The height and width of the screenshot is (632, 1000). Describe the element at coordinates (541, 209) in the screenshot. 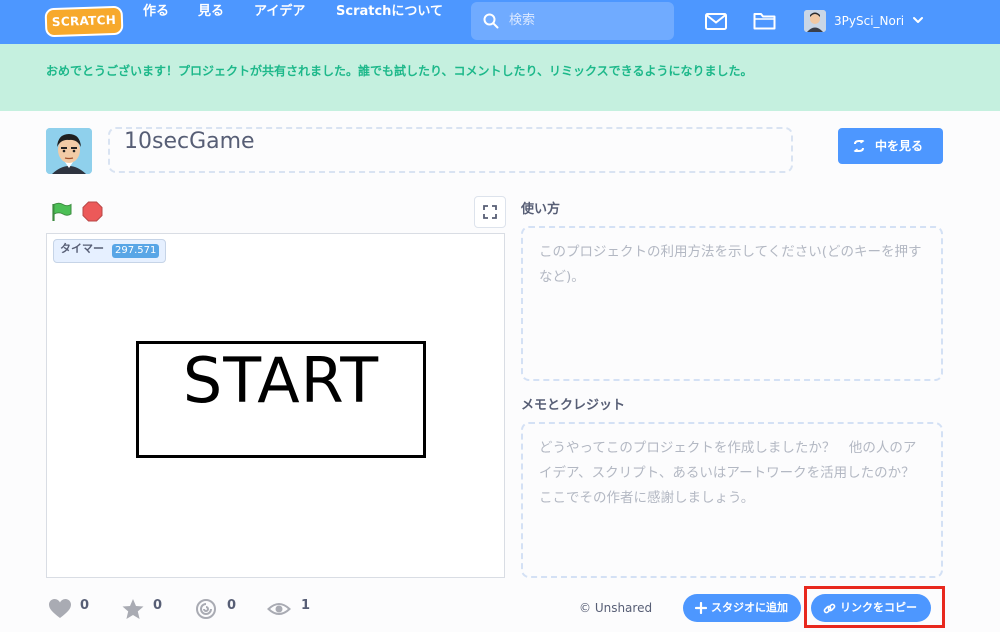

I see `instructions-label: 使い方` at that location.